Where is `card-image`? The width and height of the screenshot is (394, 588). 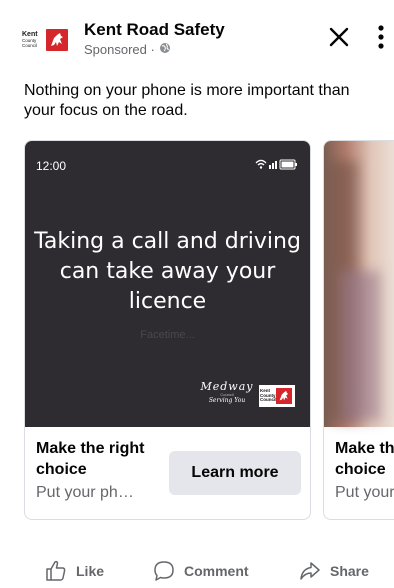 card-image is located at coordinates (359, 284).